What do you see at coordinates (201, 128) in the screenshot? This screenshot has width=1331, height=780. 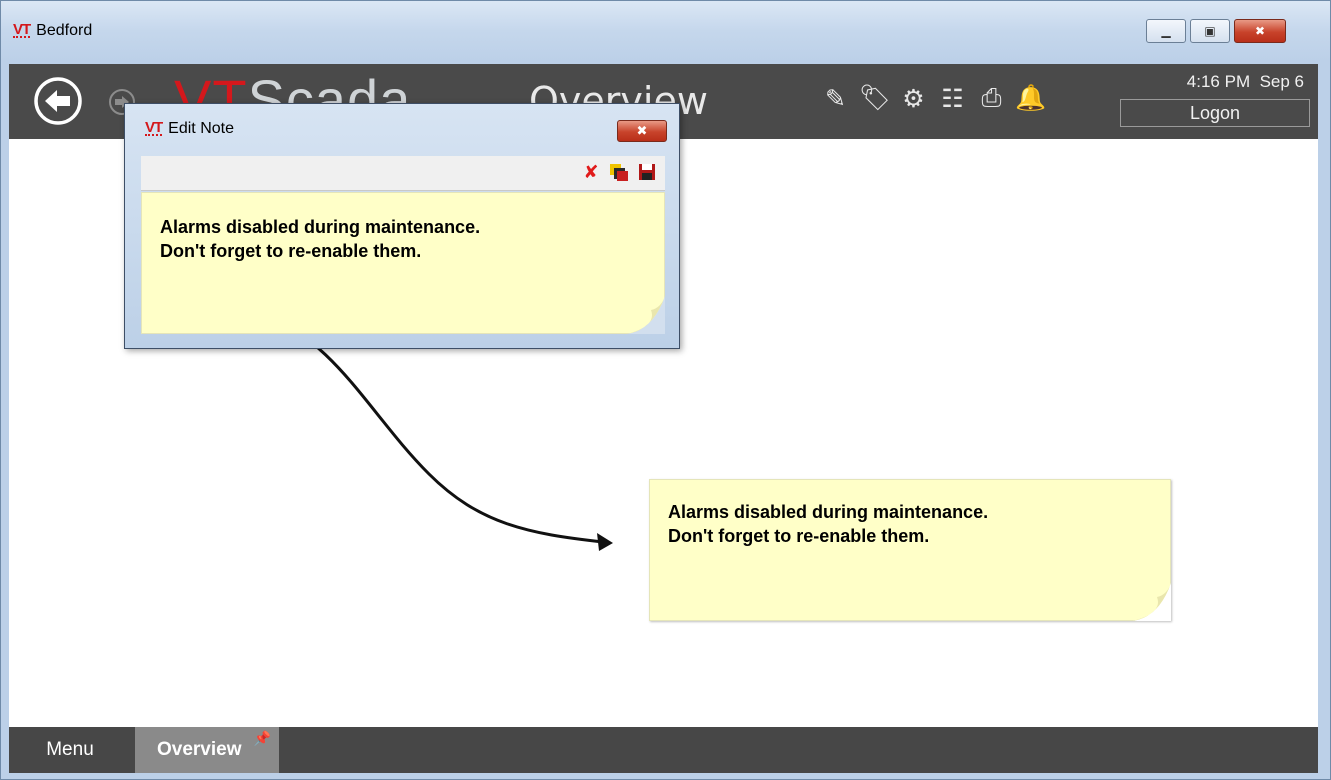 I see `dialog-title-text: Edit Note` at bounding box center [201, 128].